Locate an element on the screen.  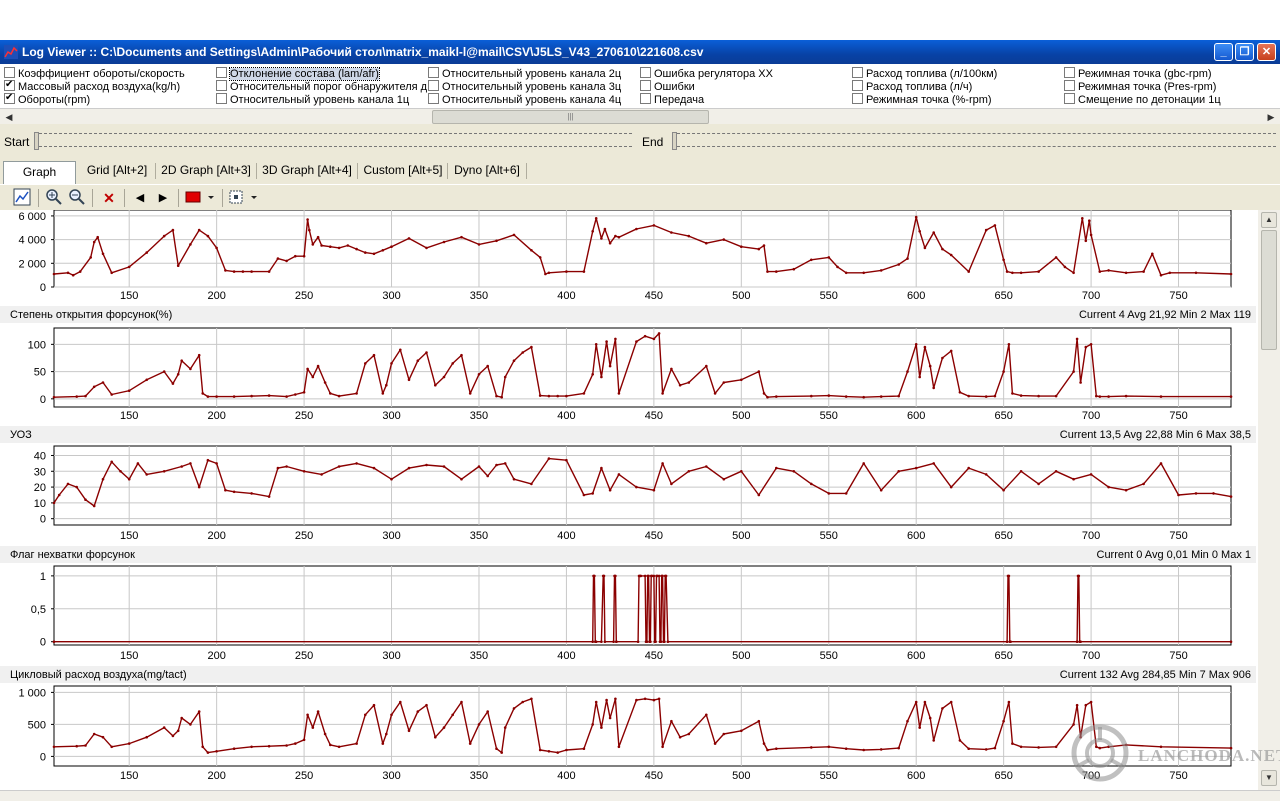
grid-select-icon is located at coordinates (244, 198).